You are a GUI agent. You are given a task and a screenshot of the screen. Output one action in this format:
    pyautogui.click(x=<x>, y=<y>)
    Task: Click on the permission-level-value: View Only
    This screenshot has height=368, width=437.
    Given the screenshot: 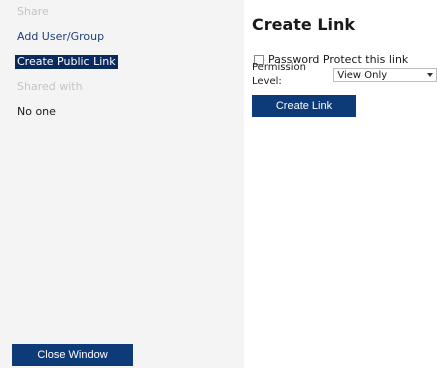 What is the action you would take?
    pyautogui.click(x=362, y=75)
    